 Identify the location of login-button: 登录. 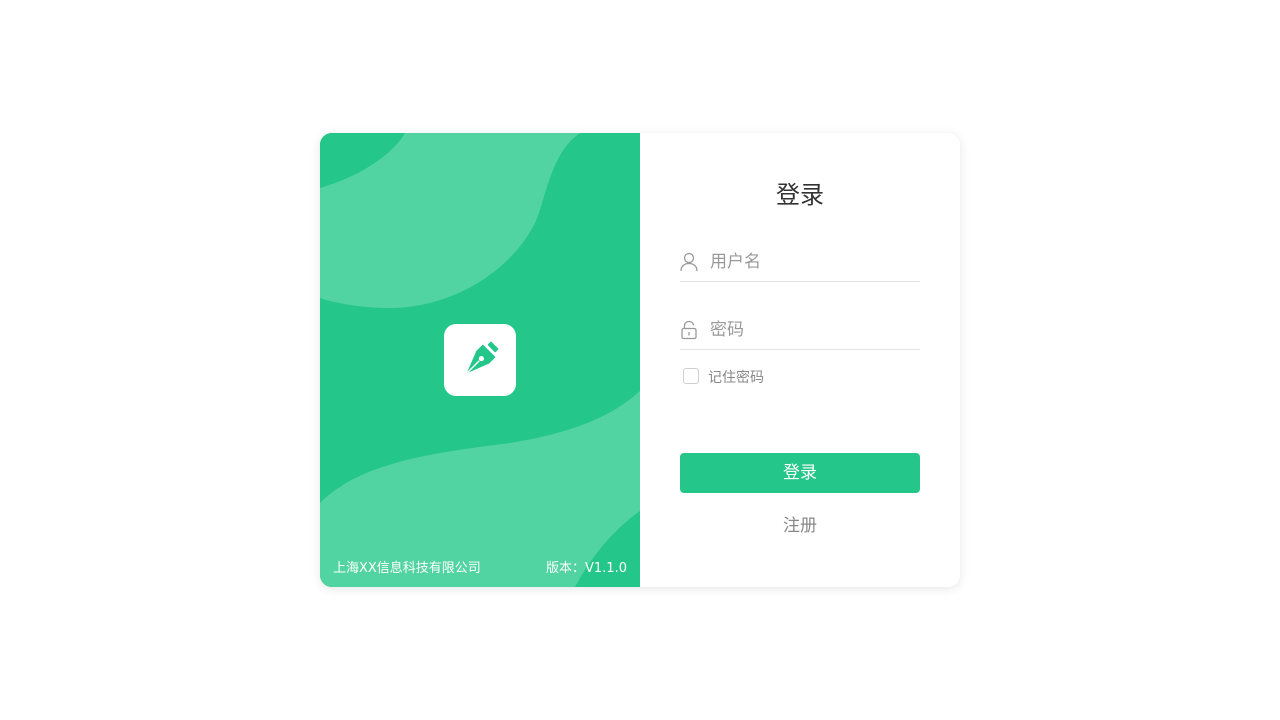
(800, 473).